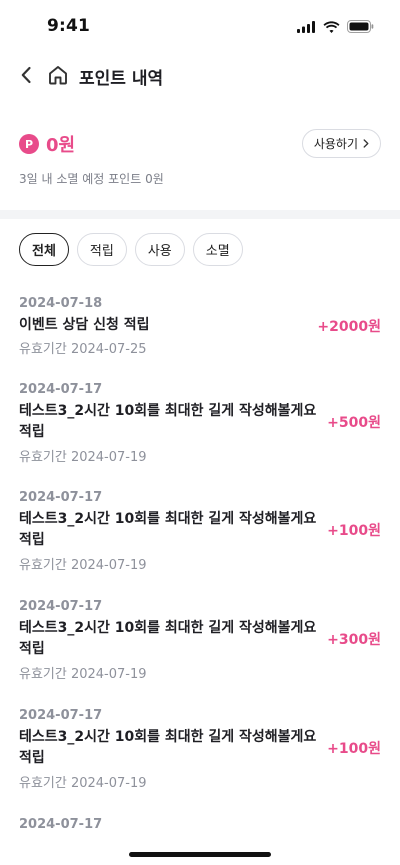 This screenshot has height=865, width=400. I want to click on point-balance: 0원, so click(61, 145).